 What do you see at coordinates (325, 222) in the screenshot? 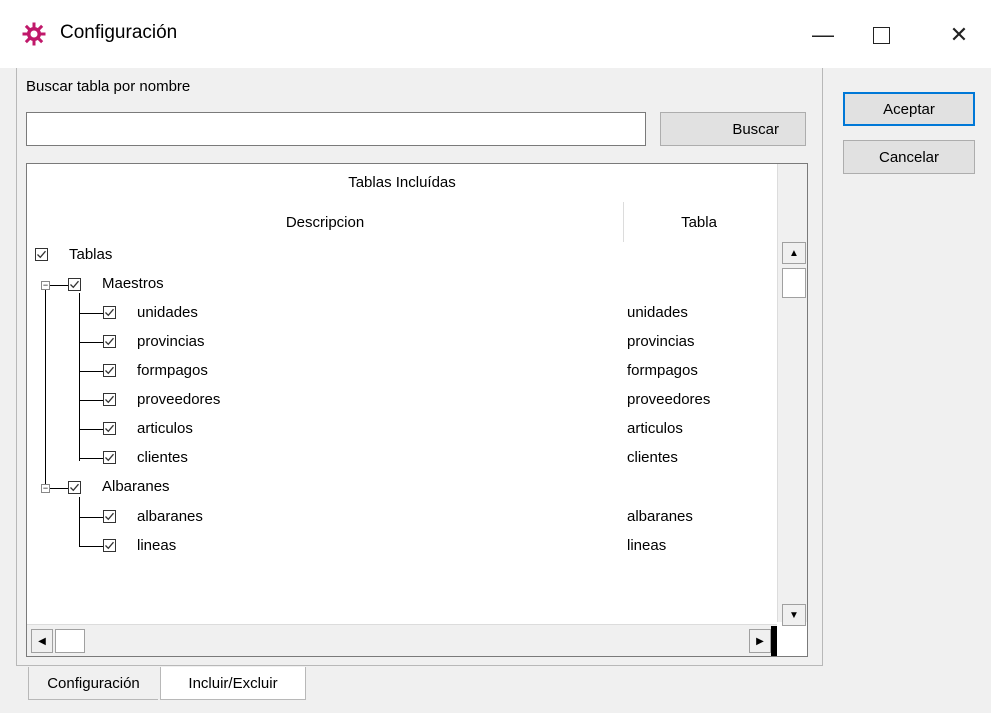
I see `column-header-descripcion: Descripcion` at bounding box center [325, 222].